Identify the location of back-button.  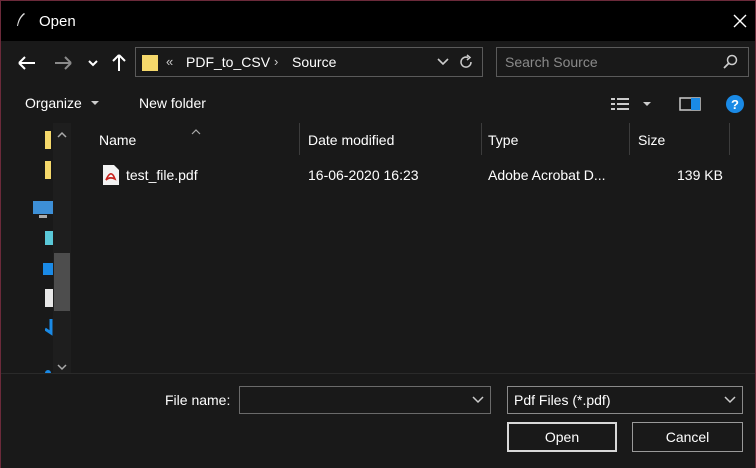
(28, 63).